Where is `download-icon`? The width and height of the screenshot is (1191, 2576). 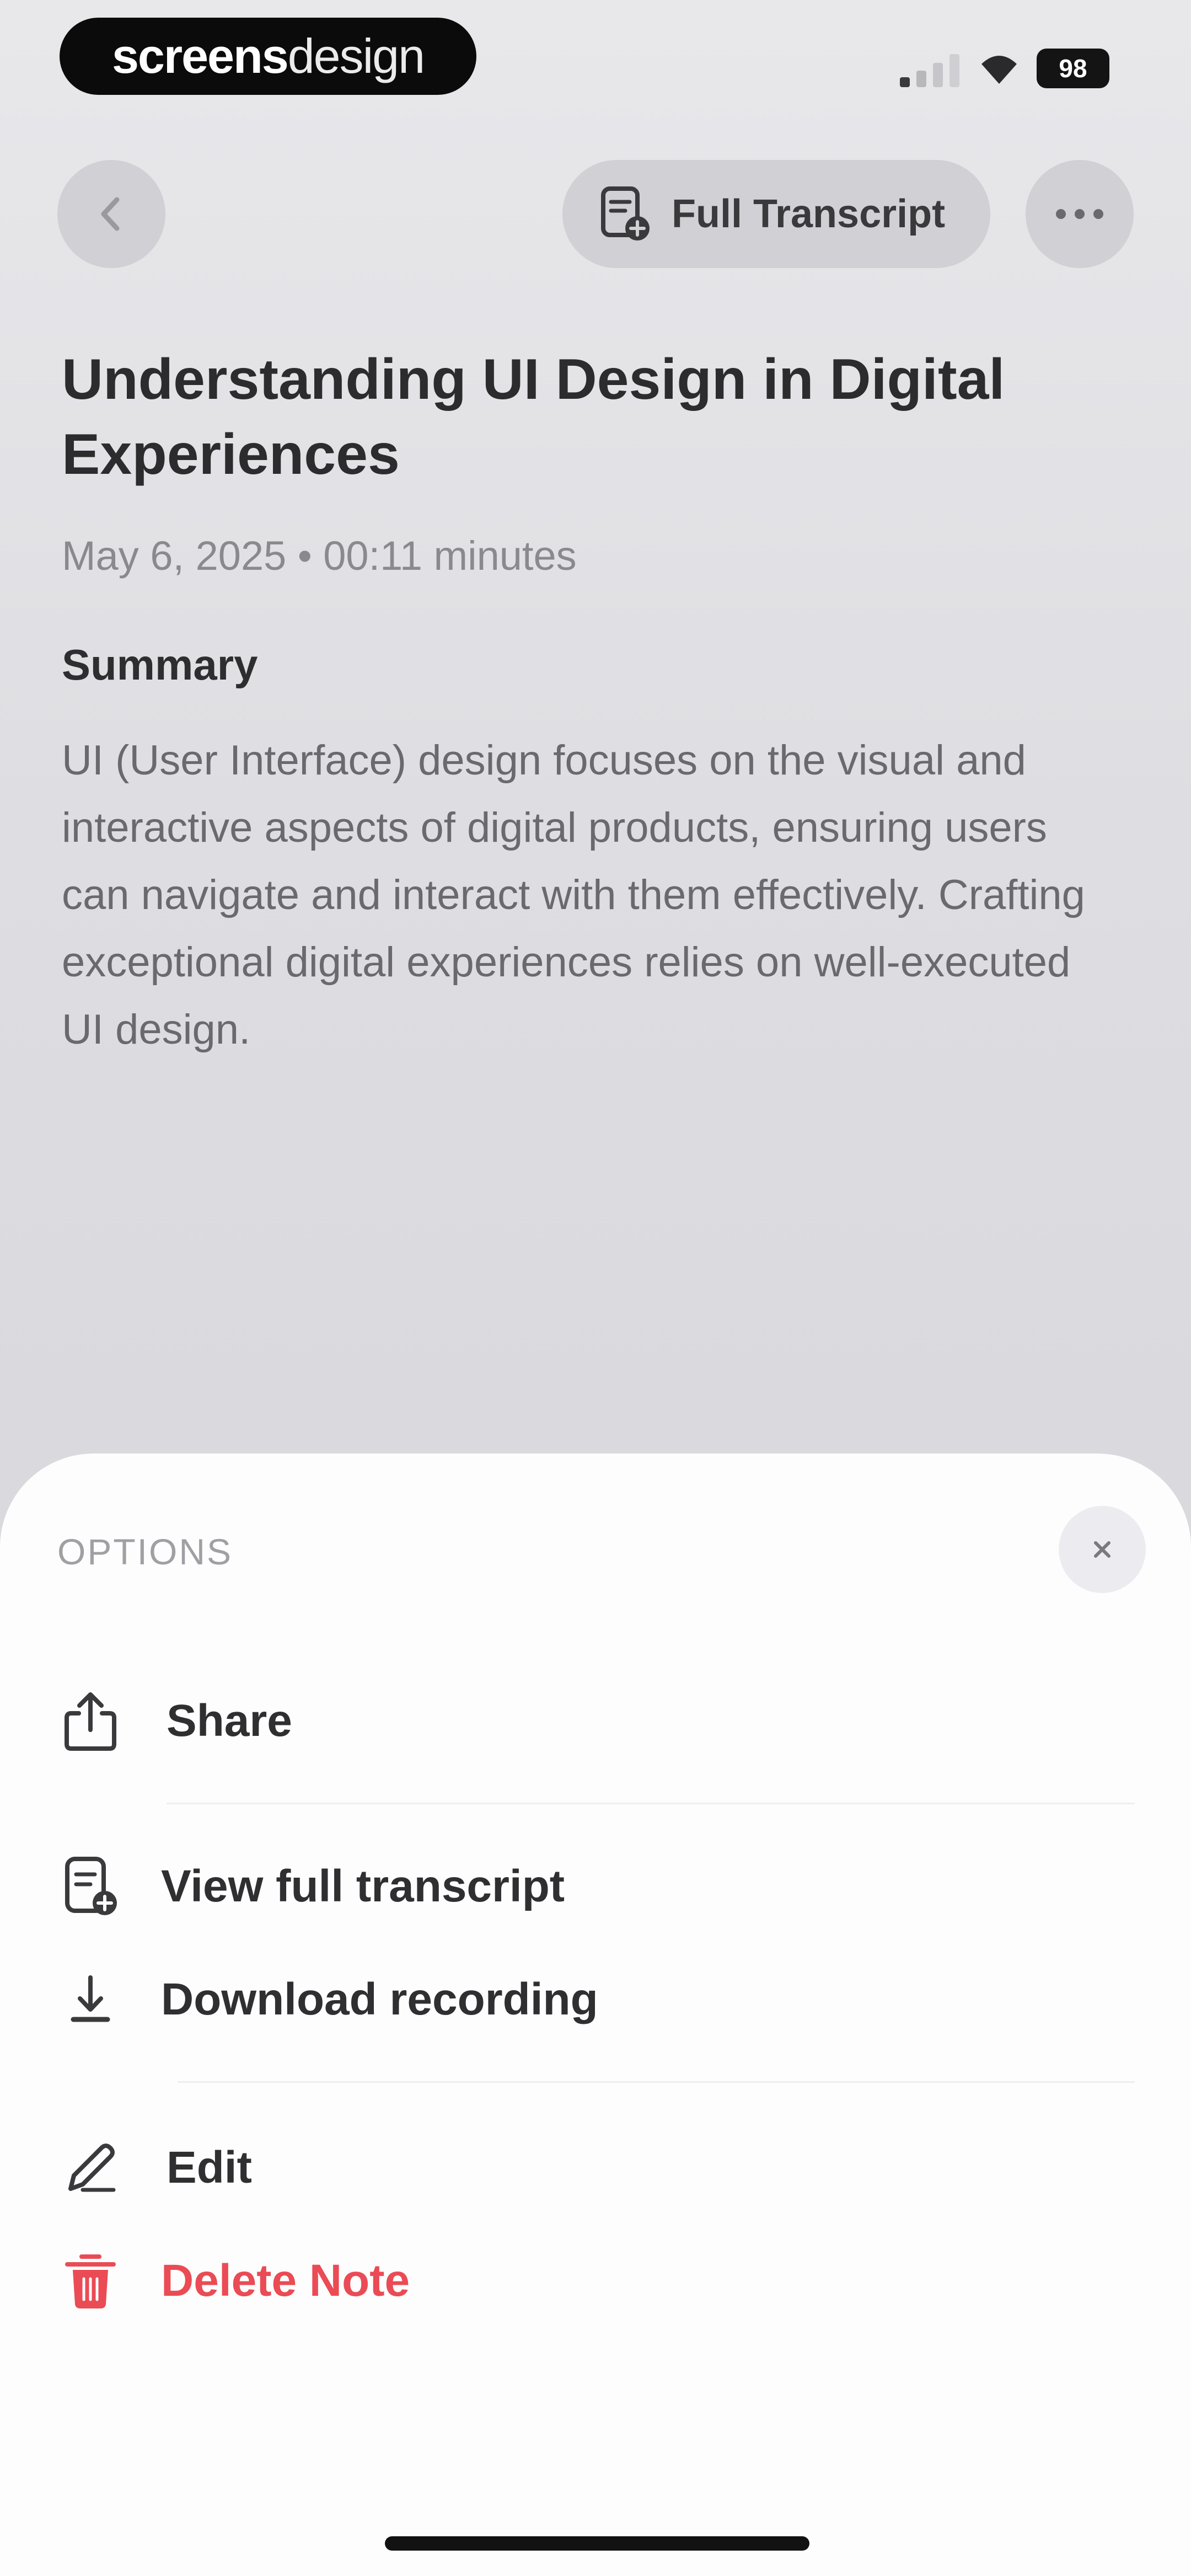 download-icon is located at coordinates (90, 1999).